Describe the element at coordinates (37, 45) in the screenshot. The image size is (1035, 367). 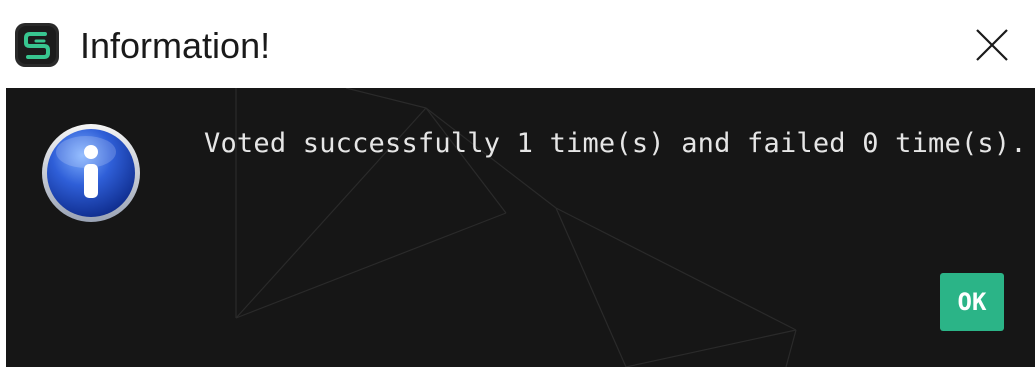
I see `app-logo-icon` at that location.